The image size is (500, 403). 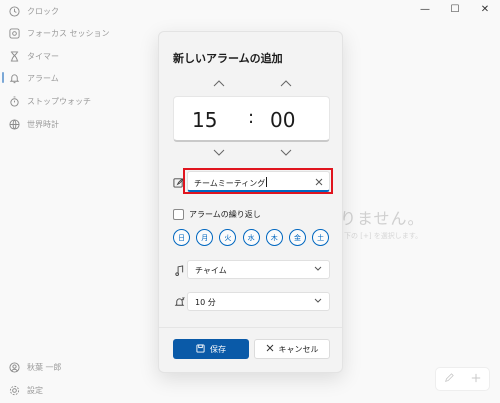 I want to click on sidebar-item-focus: フォーカス セッション, so click(x=80, y=33).